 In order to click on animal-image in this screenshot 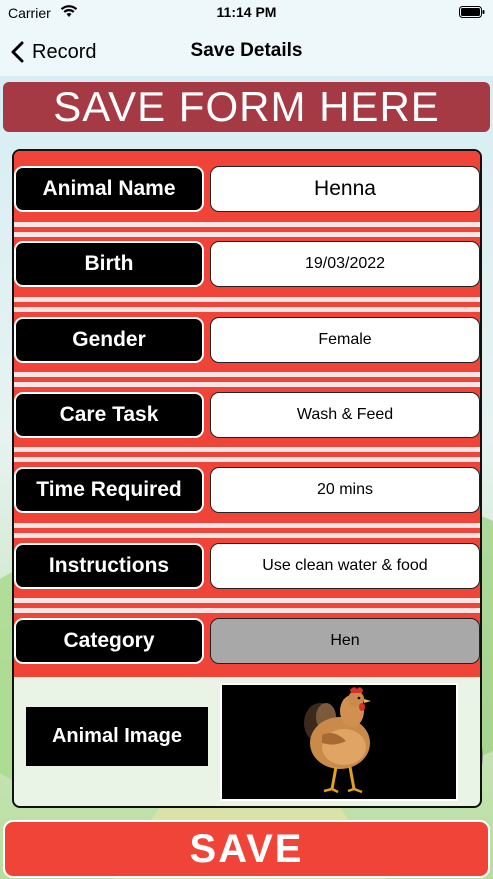, I will do `click(339, 742)`.